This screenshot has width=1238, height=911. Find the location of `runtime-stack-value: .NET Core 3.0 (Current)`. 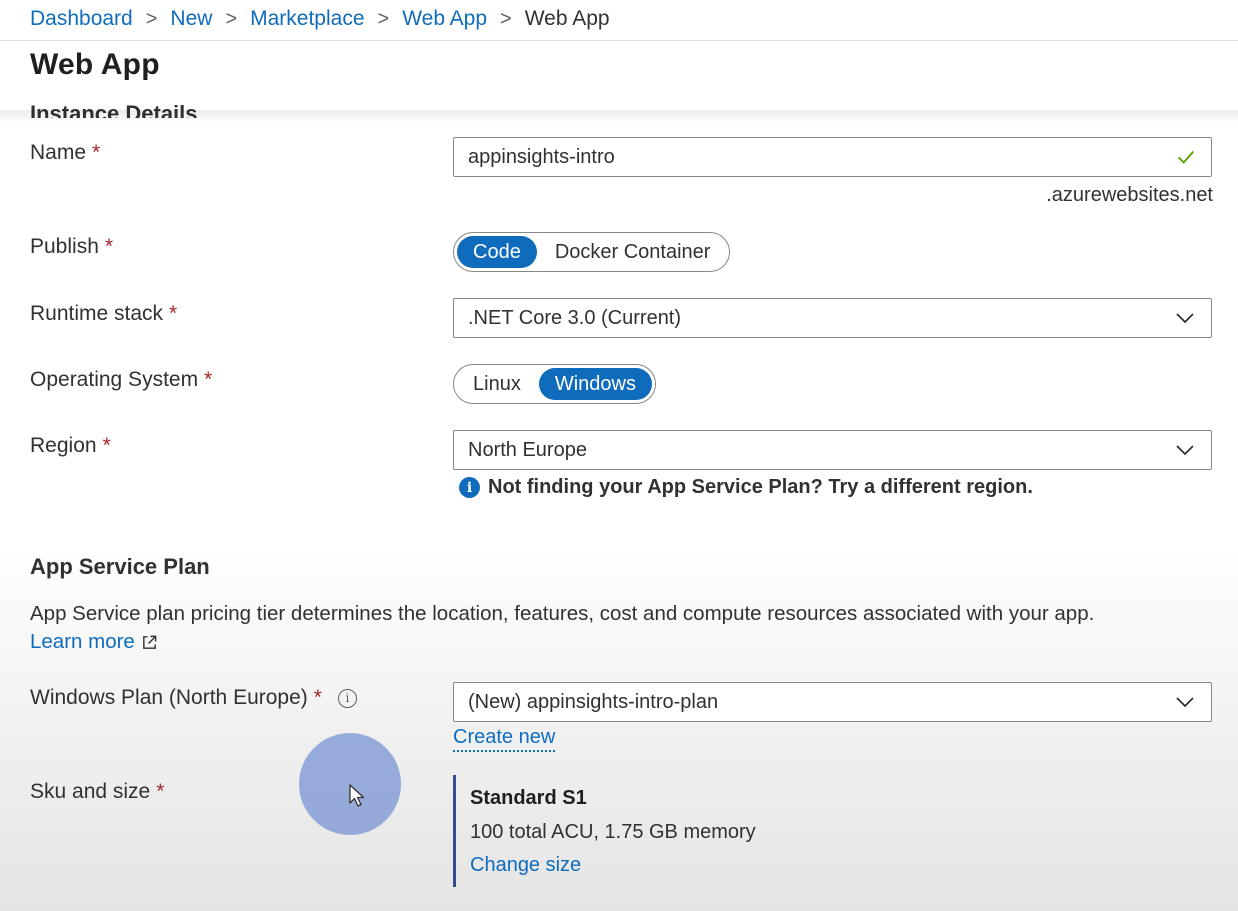

runtime-stack-value: .NET Core 3.0 (Current) is located at coordinates (575, 317).